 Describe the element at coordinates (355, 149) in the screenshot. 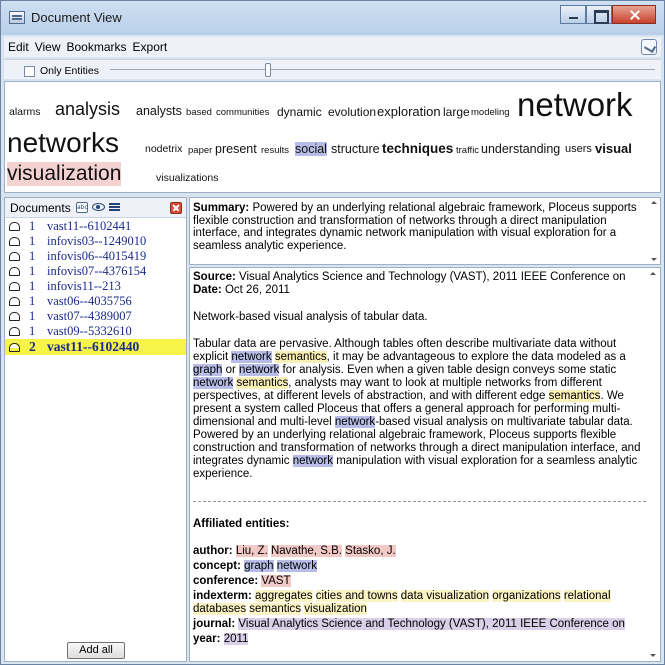

I see `cloud-tag: structure` at that location.